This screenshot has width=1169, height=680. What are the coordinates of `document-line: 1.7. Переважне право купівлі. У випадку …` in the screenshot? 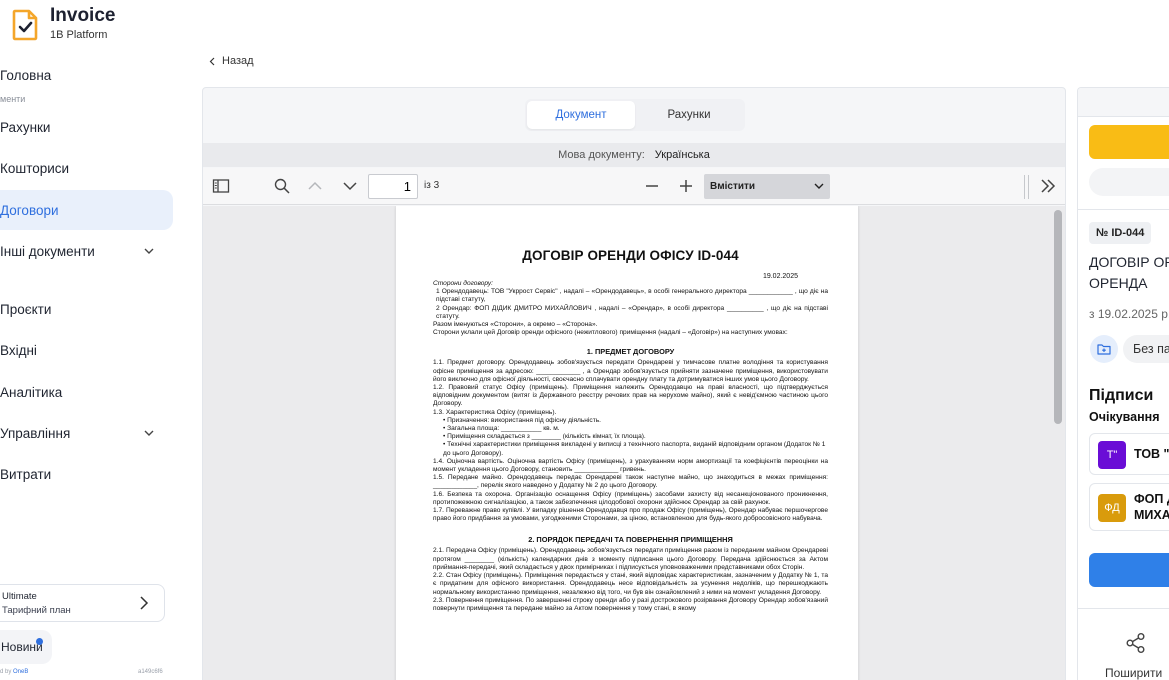 It's located at (630, 515).